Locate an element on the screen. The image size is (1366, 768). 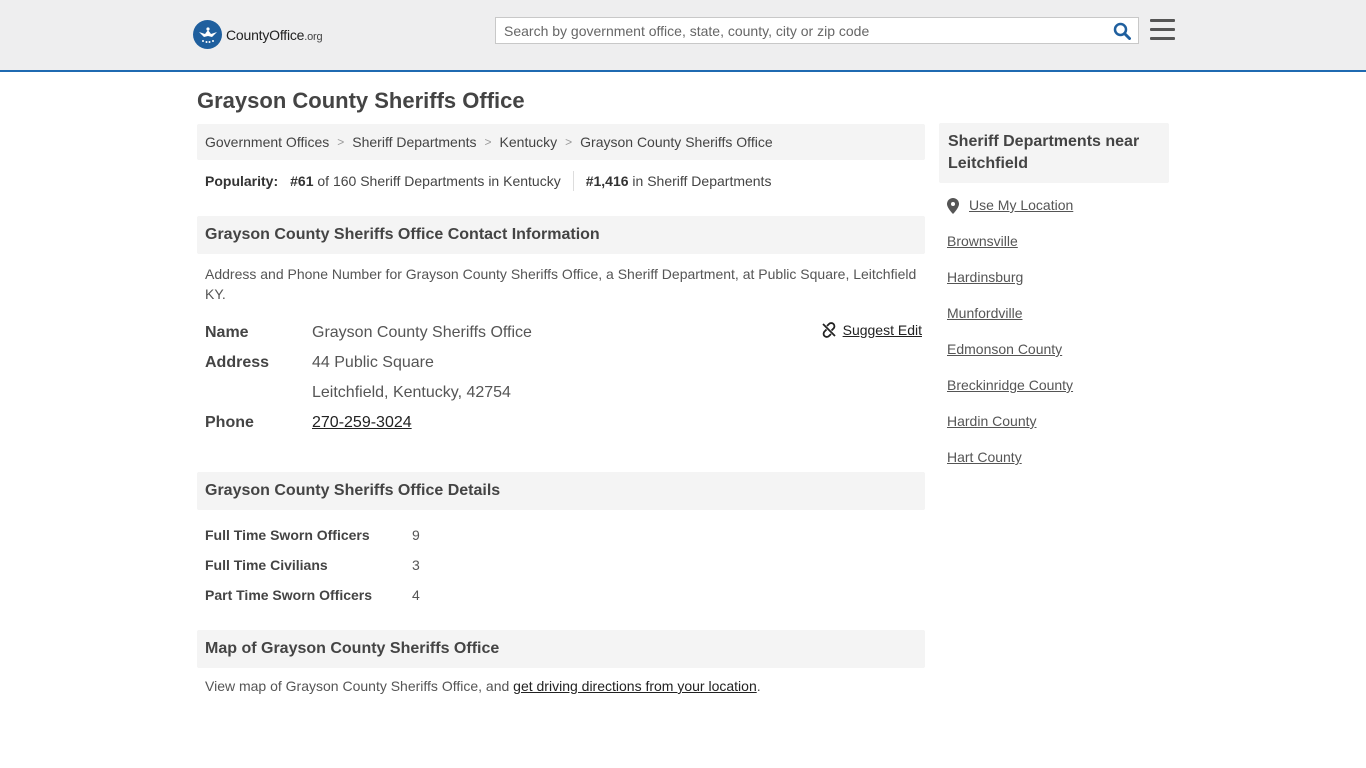
contact-row-phone: Phone 270-259-3024 is located at coordinates (561, 423).